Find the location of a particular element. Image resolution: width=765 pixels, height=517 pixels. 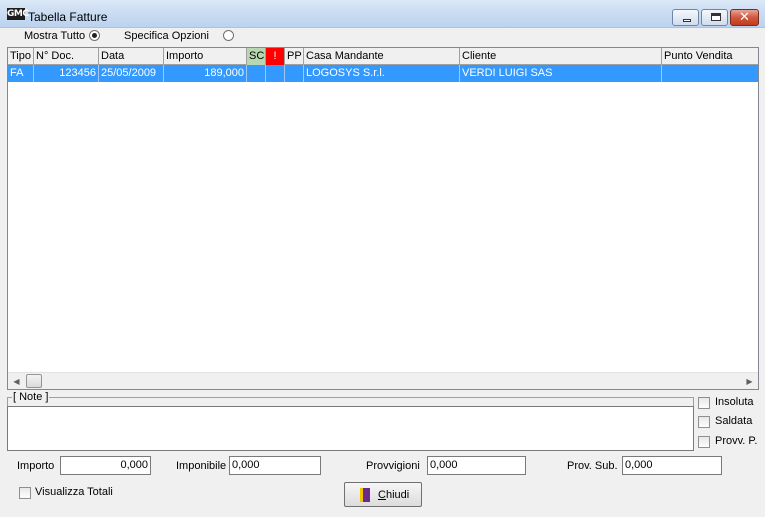

importo-label: Importo is located at coordinates (36, 466).